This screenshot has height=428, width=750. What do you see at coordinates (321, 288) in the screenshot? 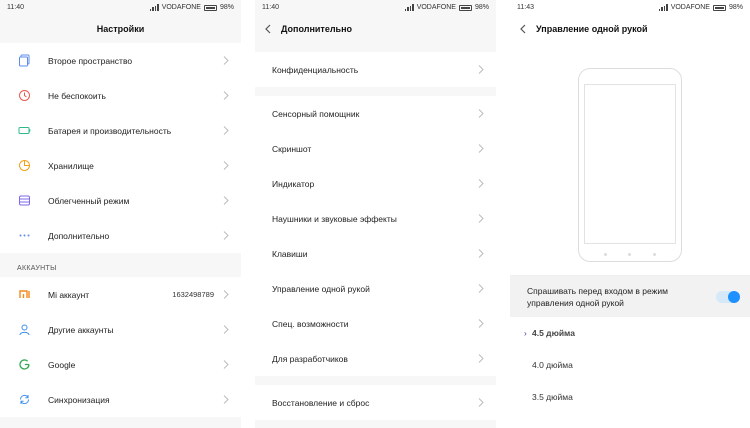
I see `row-label: Управление одной рукой` at bounding box center [321, 288].